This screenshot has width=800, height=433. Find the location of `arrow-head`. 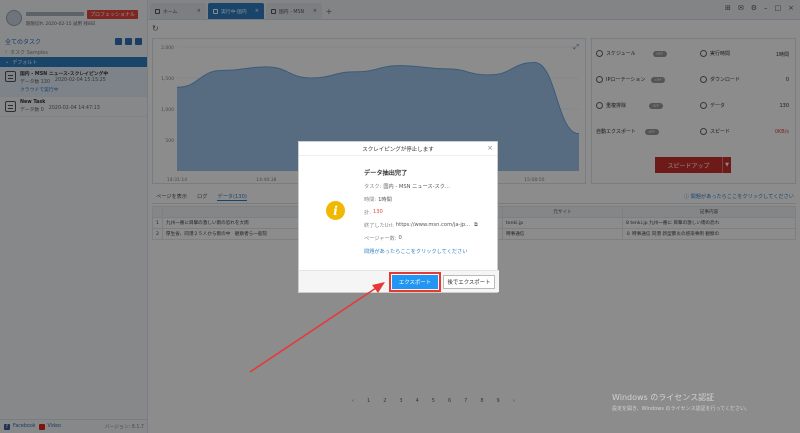

arrow-head is located at coordinates (378, 287).